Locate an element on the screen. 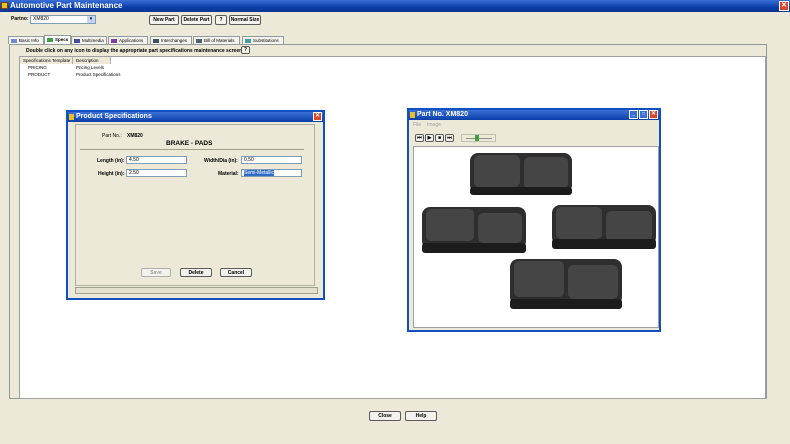  materials-icon is located at coordinates (199, 41).